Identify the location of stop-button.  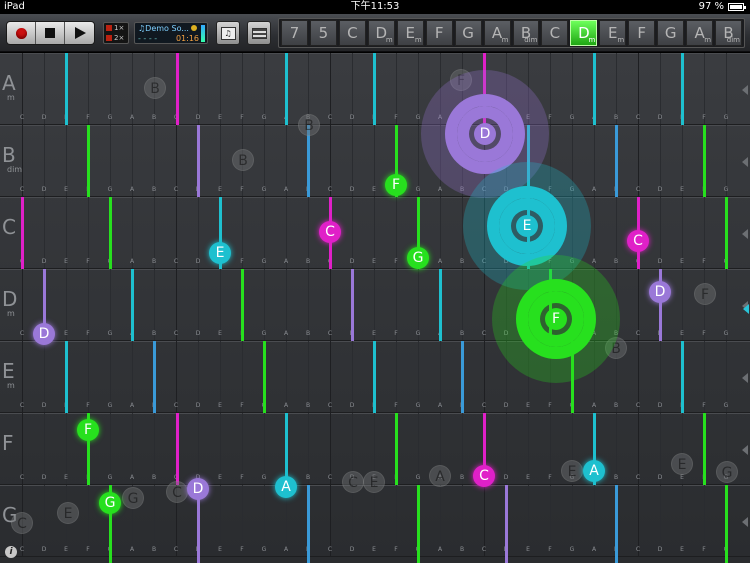
(50, 33).